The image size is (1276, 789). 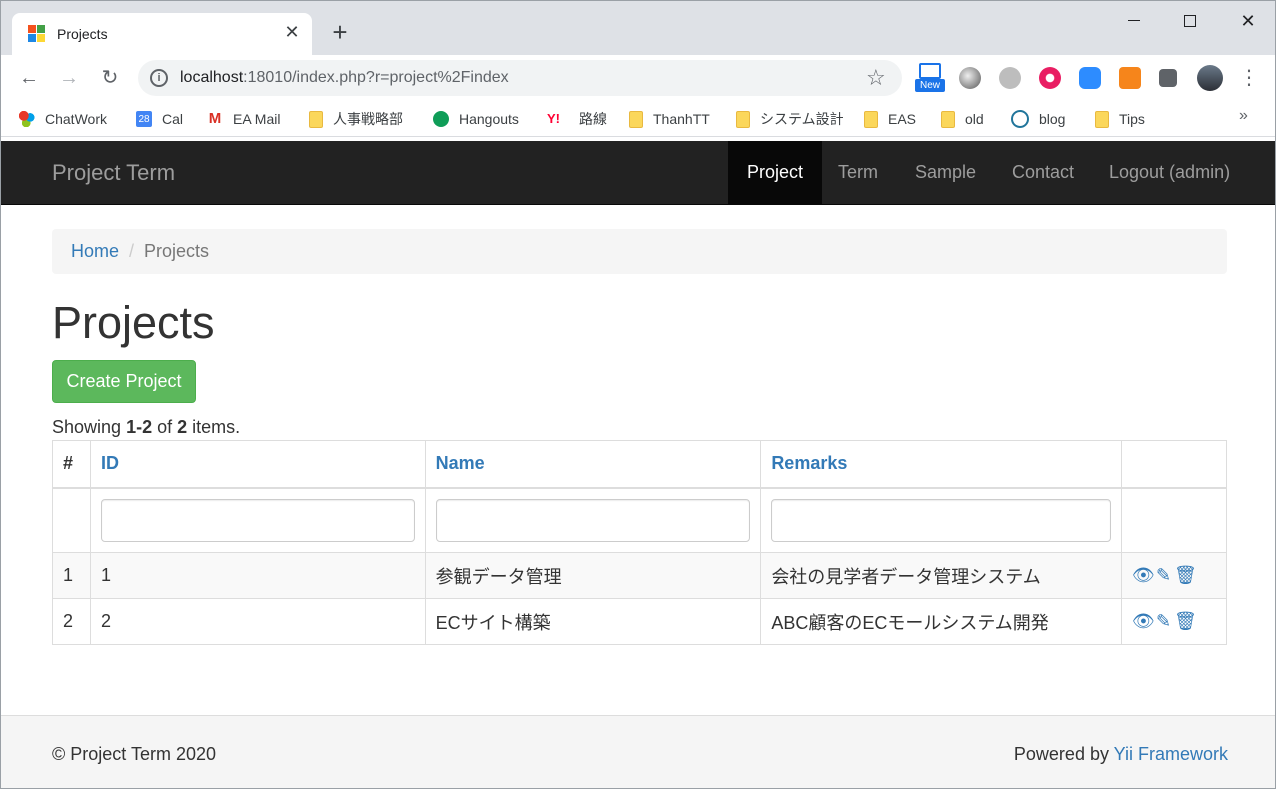 What do you see at coordinates (1169, 172) in the screenshot?
I see `nav-logout: Logout (admin)` at bounding box center [1169, 172].